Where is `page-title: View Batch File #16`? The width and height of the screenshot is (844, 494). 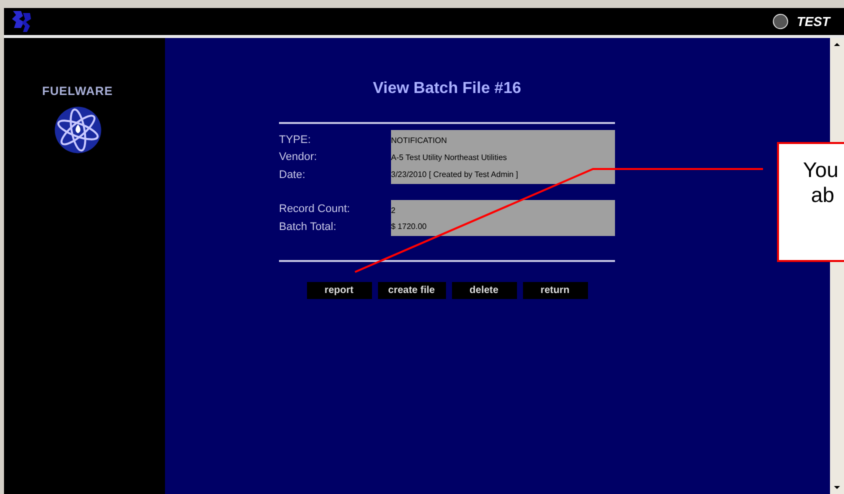 page-title: View Batch File #16 is located at coordinates (447, 89).